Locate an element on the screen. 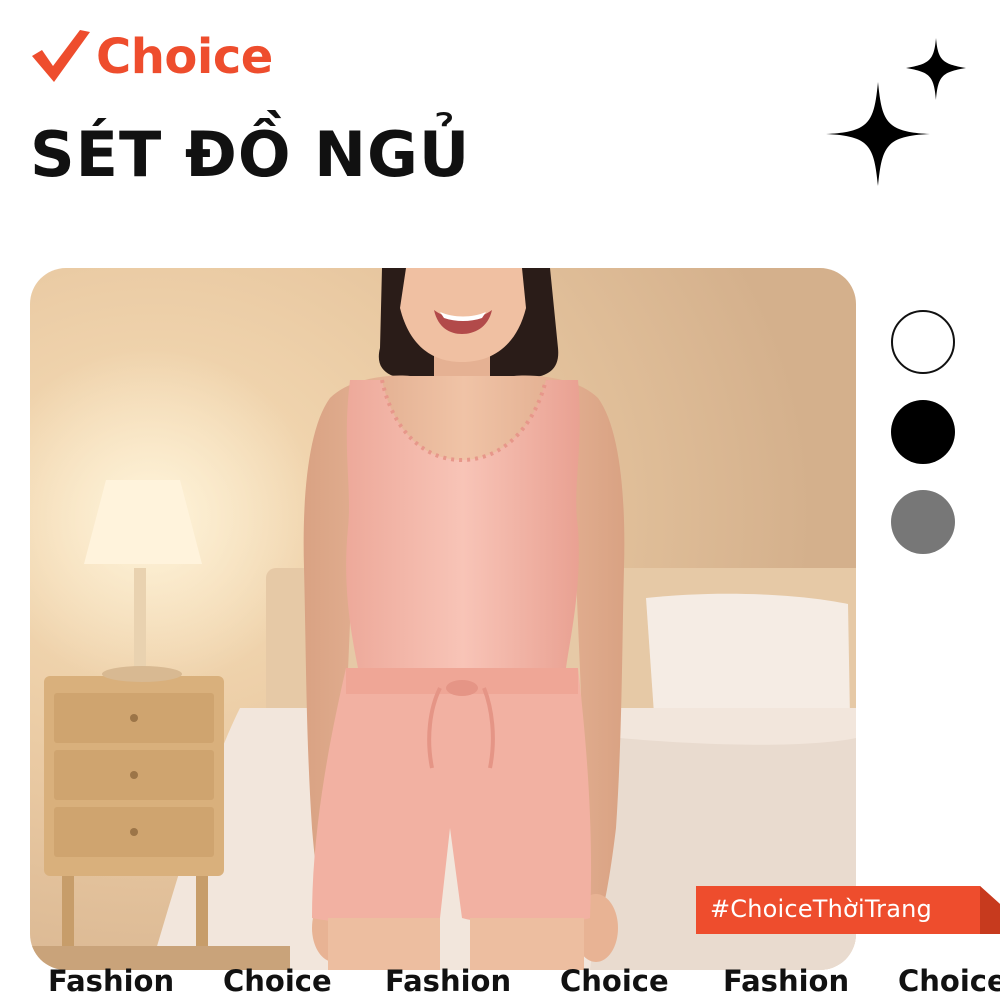  brand-logo: Choice is located at coordinates (151, 57).